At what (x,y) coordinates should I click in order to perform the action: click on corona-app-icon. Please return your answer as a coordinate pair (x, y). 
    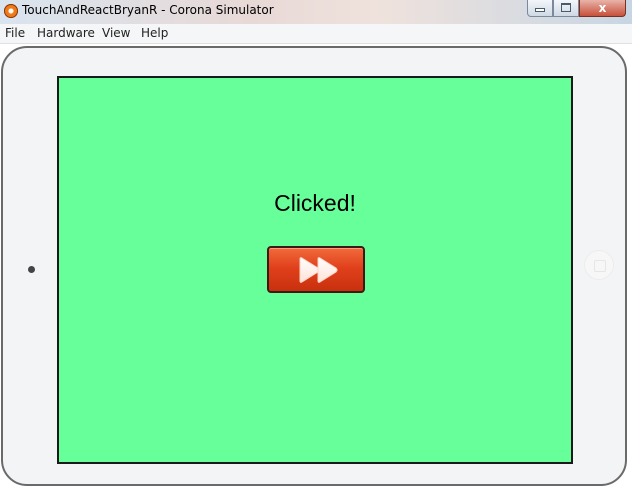
    Looking at the image, I should click on (11, 11).